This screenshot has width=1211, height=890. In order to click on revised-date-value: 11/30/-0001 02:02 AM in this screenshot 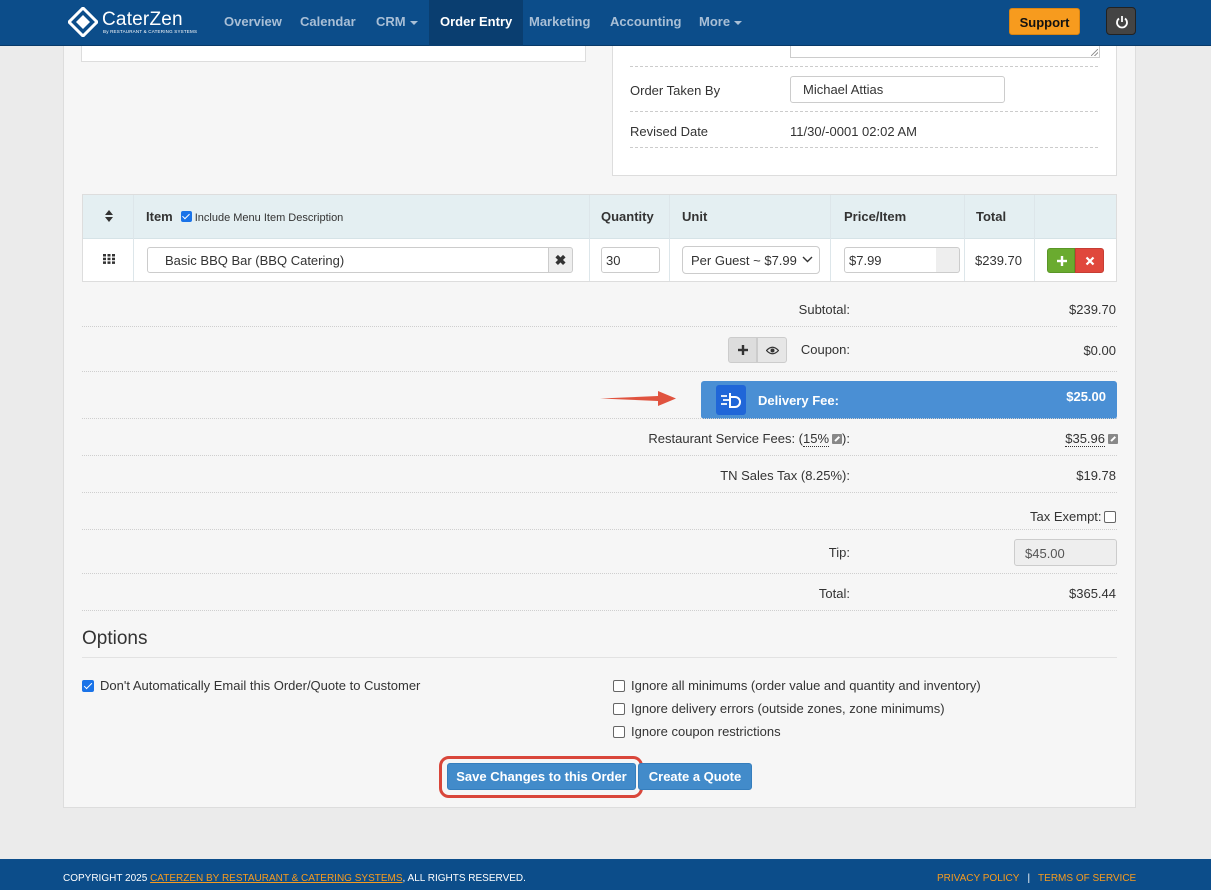, I will do `click(853, 131)`.